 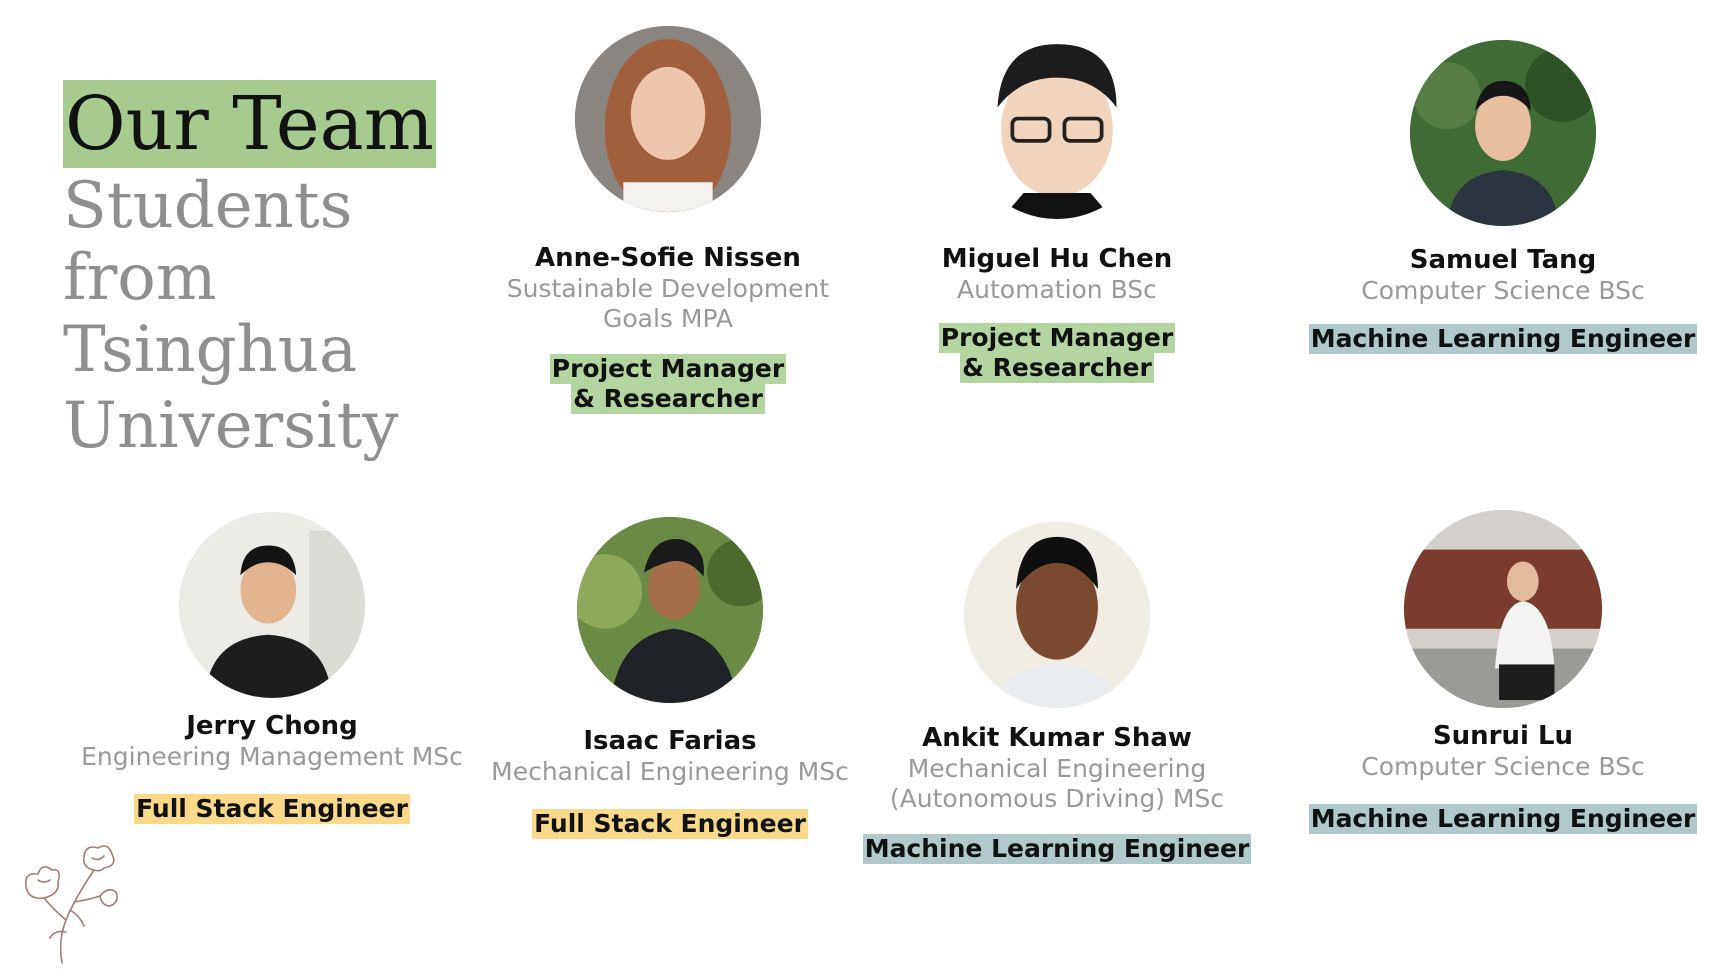 I want to click on member-name: Isaac Farias, so click(x=670, y=741).